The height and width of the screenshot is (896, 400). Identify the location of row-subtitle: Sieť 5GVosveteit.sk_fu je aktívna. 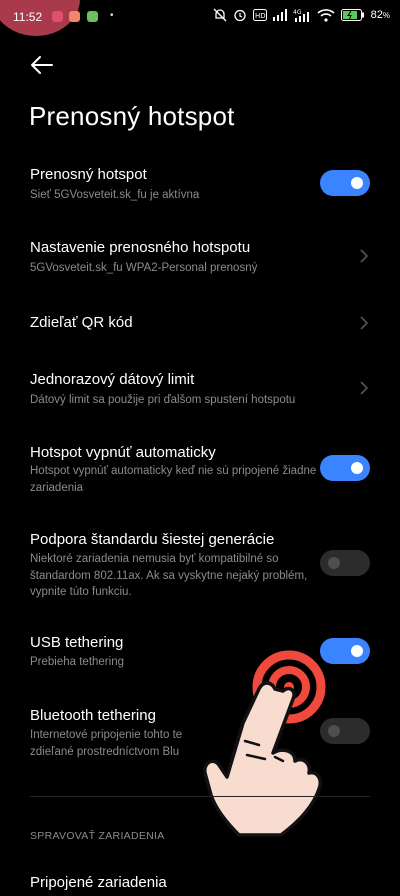
(115, 195).